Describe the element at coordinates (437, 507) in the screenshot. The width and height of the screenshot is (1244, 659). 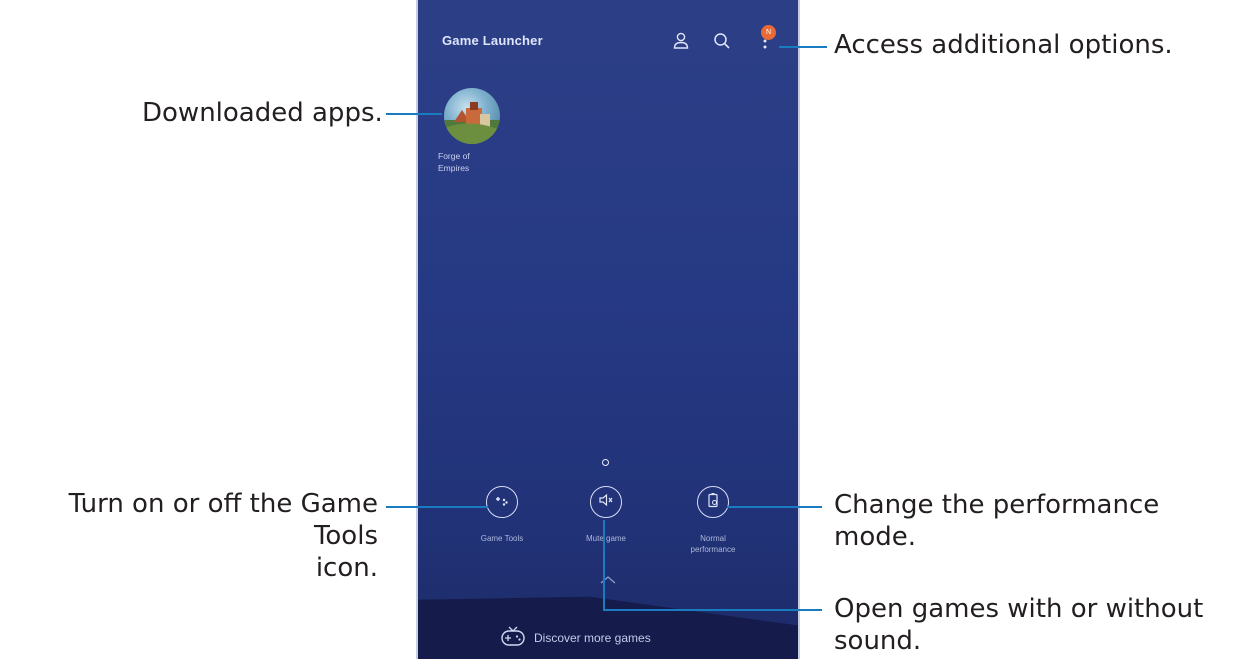
I see `leader-game-tools` at that location.